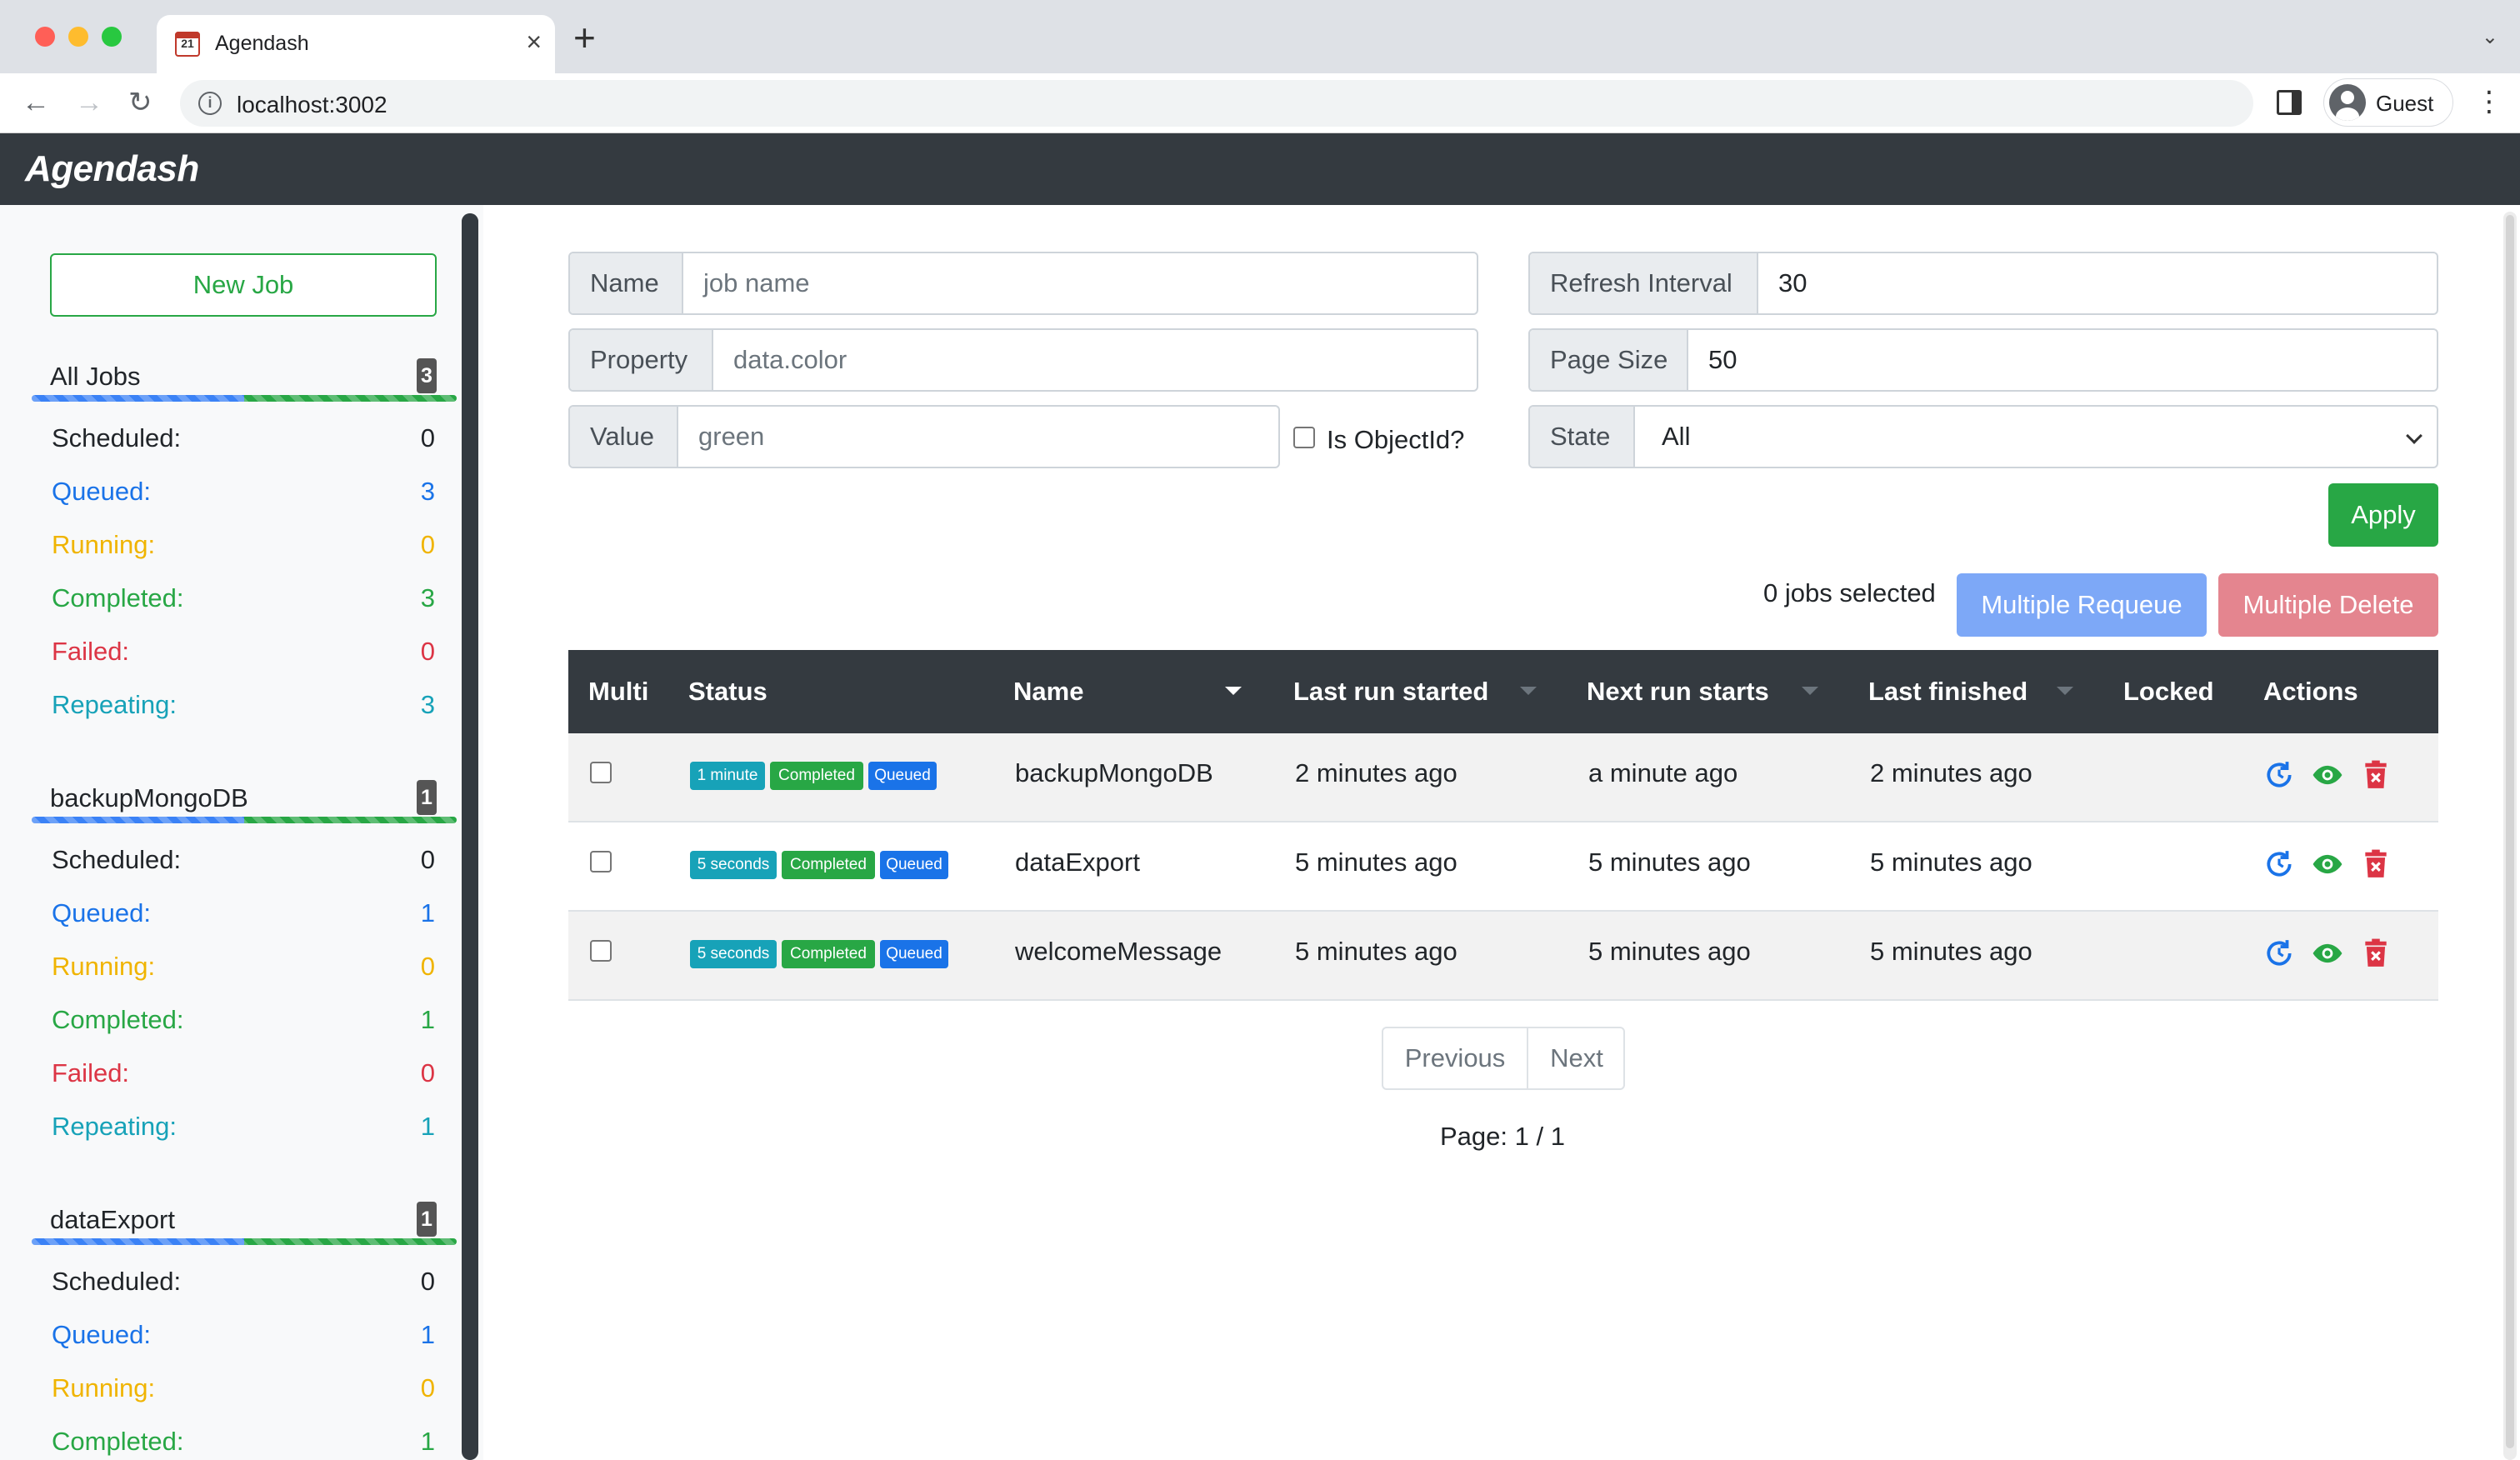 The height and width of the screenshot is (1460, 2520). Describe the element at coordinates (1304, 437) in the screenshot. I see `is-objectid-checkbox` at that location.